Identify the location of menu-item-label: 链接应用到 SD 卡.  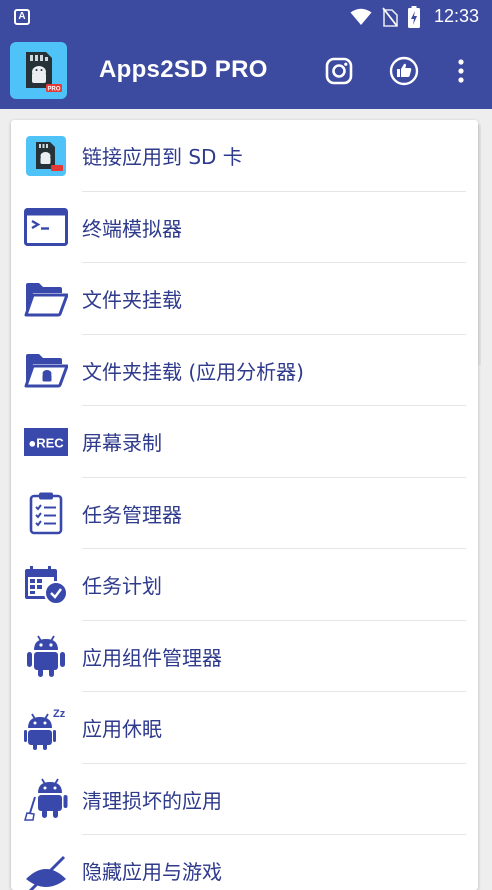
(162, 157).